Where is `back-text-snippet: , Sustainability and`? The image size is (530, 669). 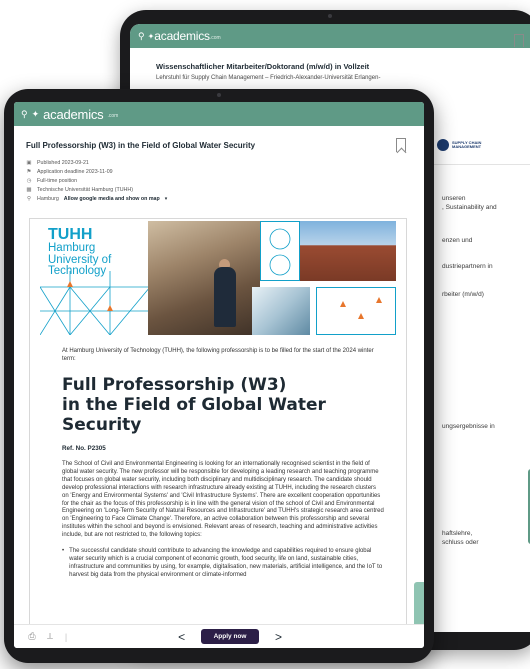
back-text-snippet: , Sustainability and is located at coordinates (469, 207).